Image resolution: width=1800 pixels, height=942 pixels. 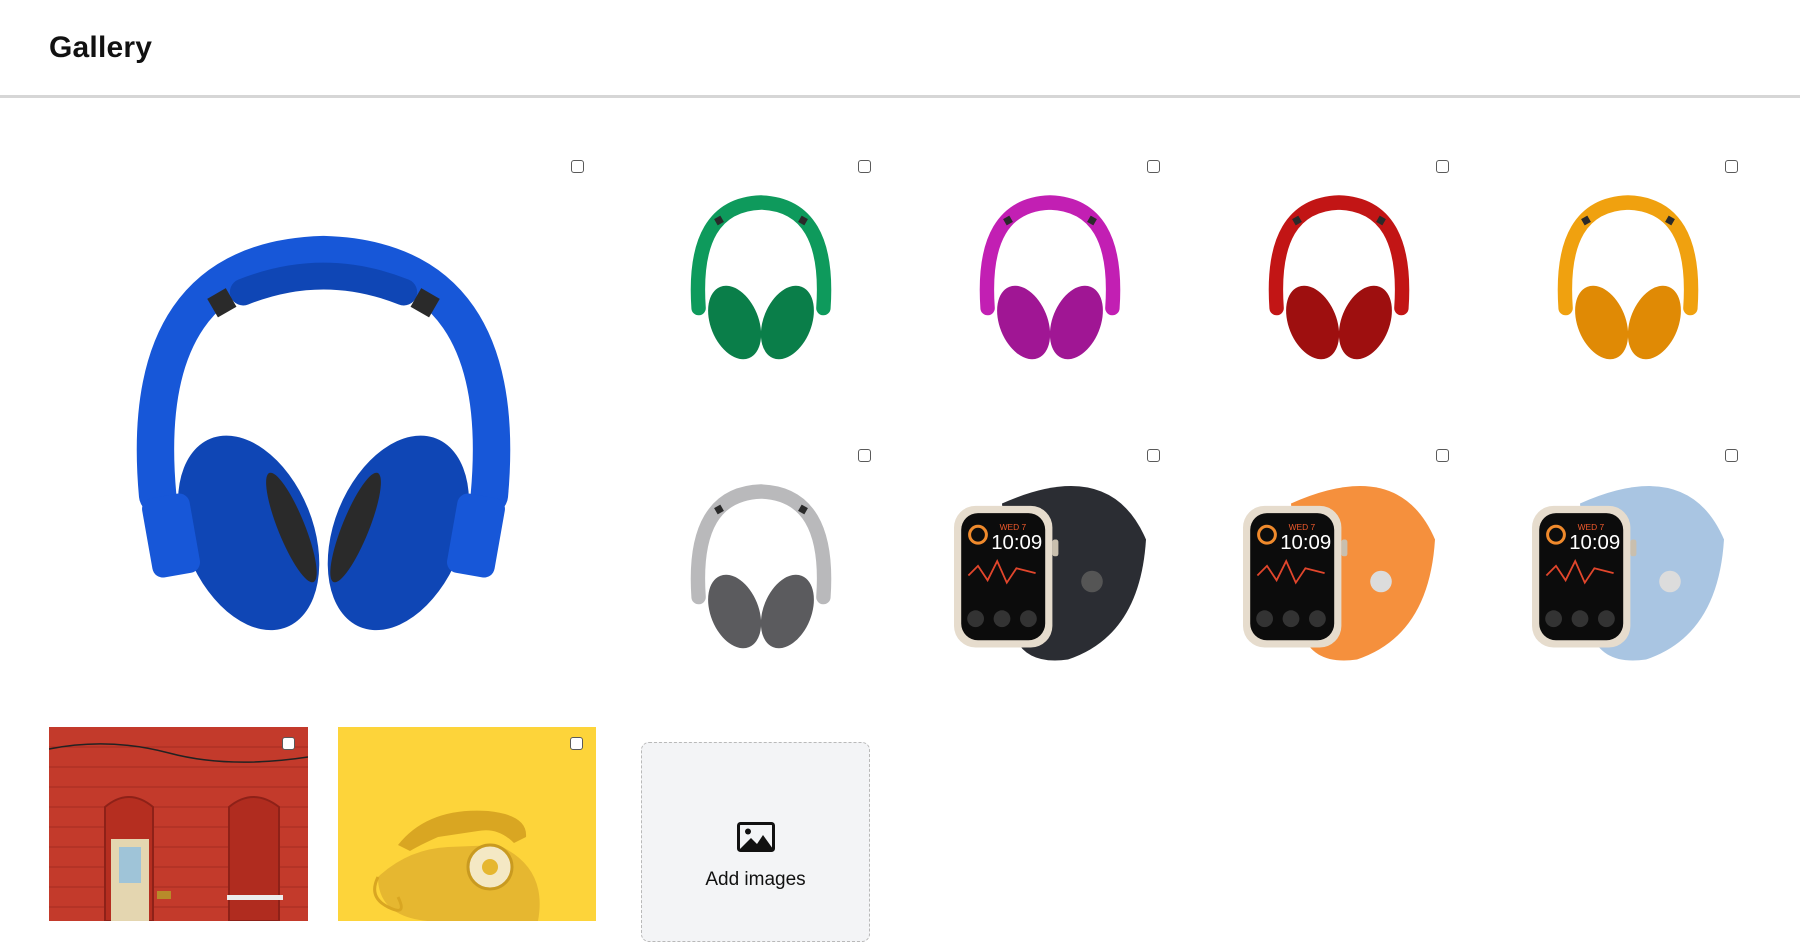 I want to click on gallery-item-black-watch: WED 7 10:09, so click(x=1050, y=575).